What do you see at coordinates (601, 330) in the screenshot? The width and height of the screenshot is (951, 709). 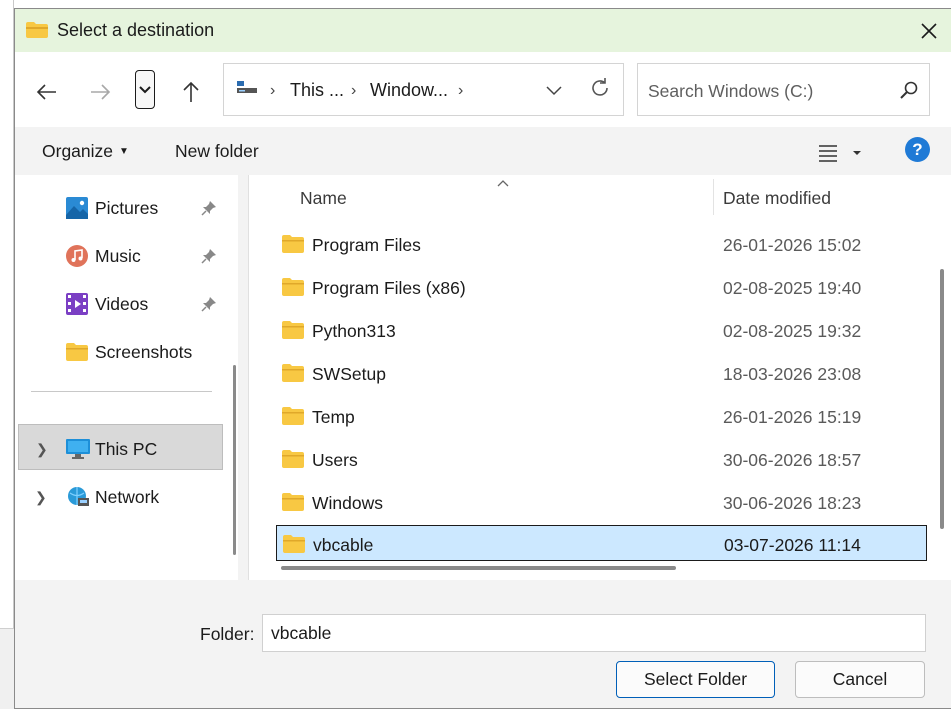 I see `table-row: Python313 02-08-2025 19:32` at bounding box center [601, 330].